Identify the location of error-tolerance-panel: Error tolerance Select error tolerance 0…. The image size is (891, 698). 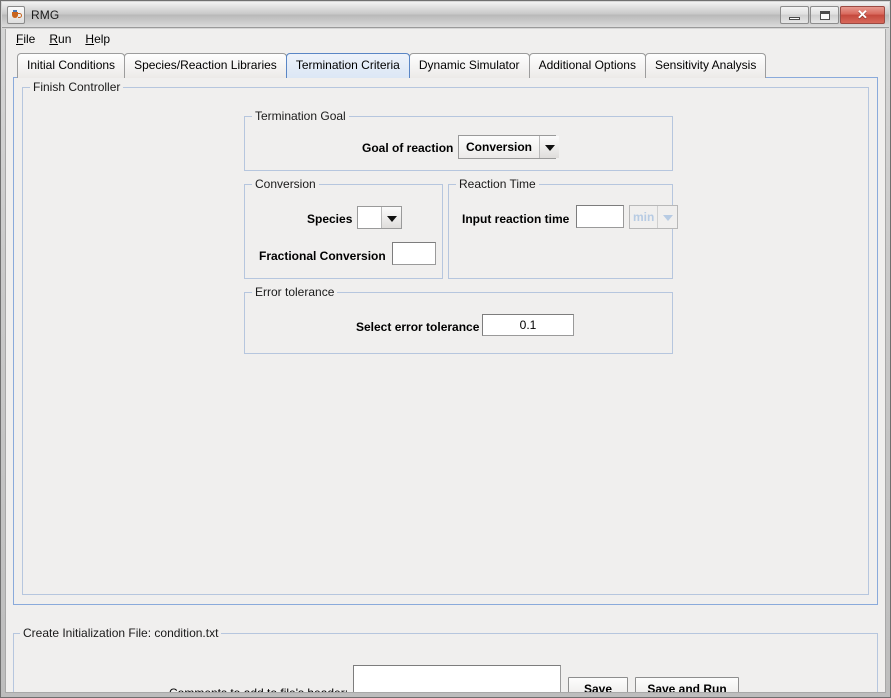
(458, 320).